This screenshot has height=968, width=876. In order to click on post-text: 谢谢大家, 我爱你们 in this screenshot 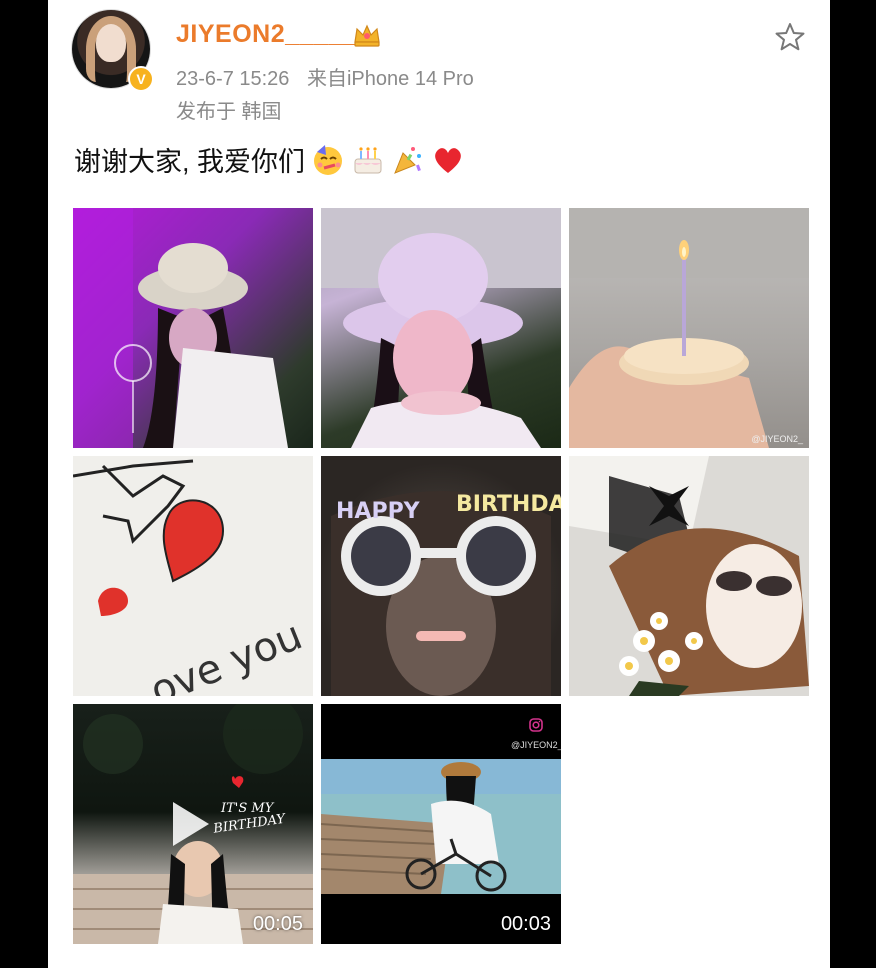, I will do `click(269, 159)`.